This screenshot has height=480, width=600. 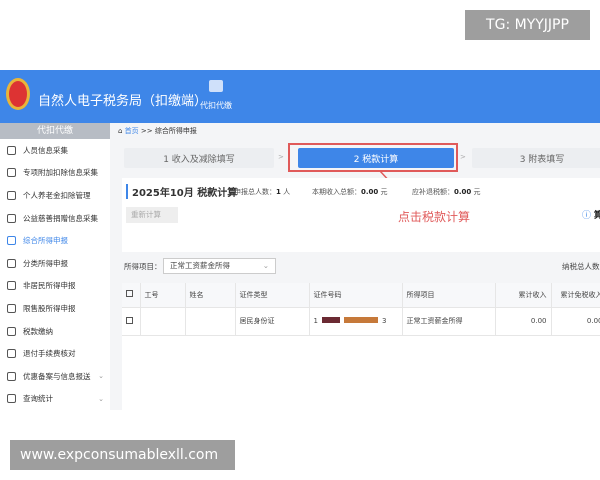 What do you see at coordinates (60, 173) in the screenshot?
I see `sidebar-item-label: 专项附加扣除信息采集` at bounding box center [60, 173].